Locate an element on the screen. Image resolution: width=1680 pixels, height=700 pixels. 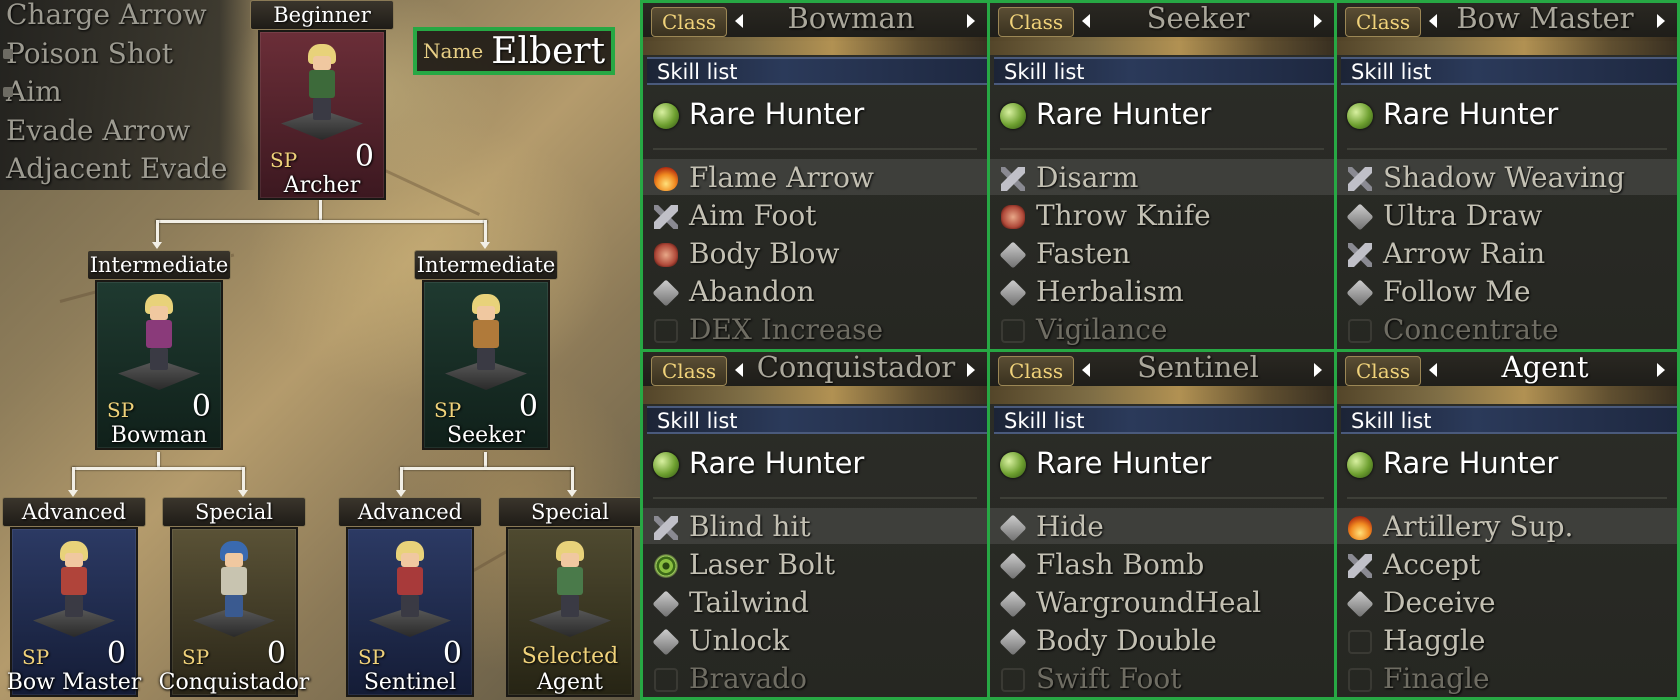
tier-label: Intermediate is located at coordinates (486, 265).